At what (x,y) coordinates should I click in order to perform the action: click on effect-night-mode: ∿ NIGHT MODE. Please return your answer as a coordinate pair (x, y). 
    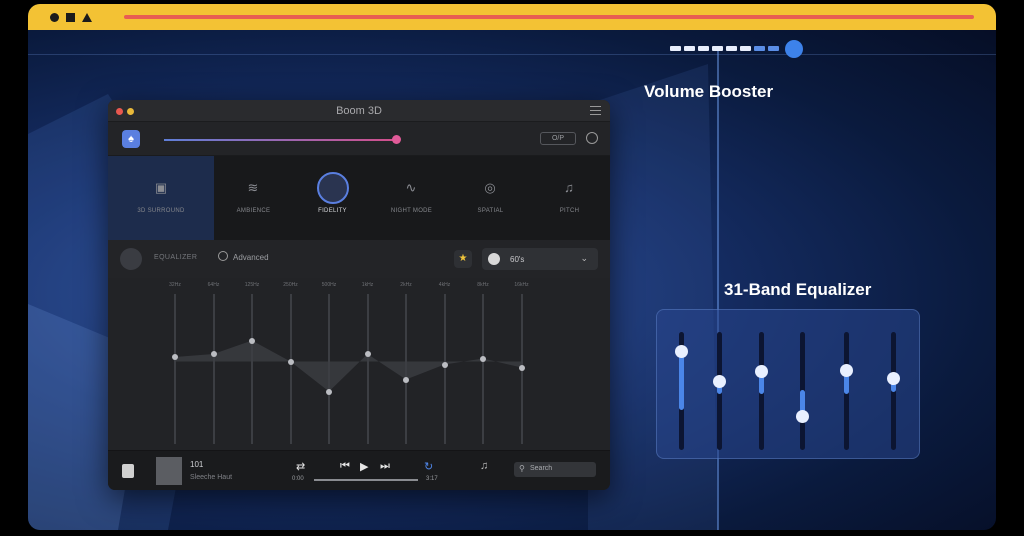
    Looking at the image, I should click on (411, 198).